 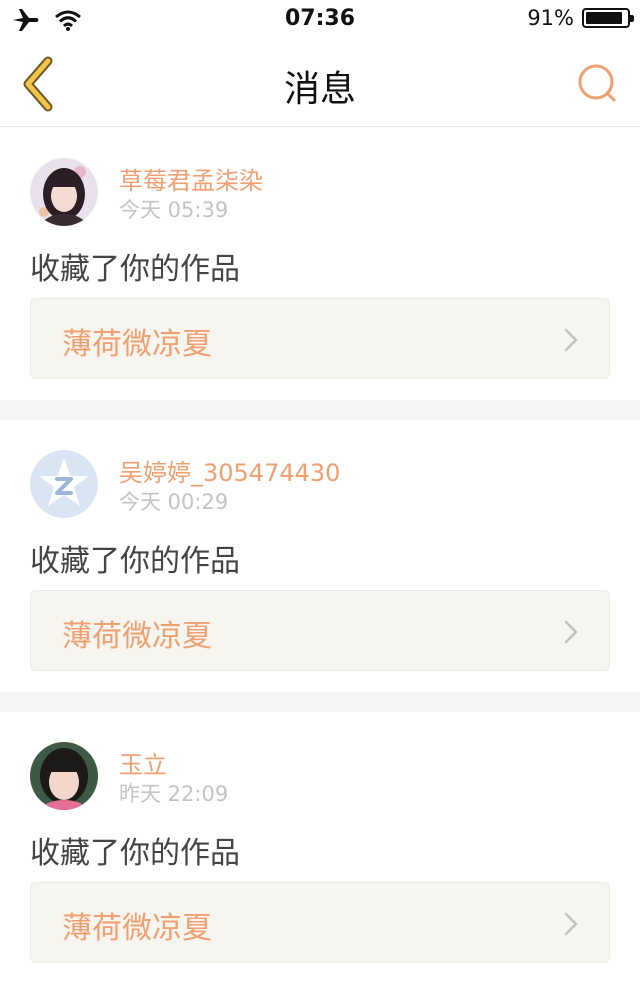 What do you see at coordinates (174, 210) in the screenshot?
I see `timestamp: 今天 05:39` at bounding box center [174, 210].